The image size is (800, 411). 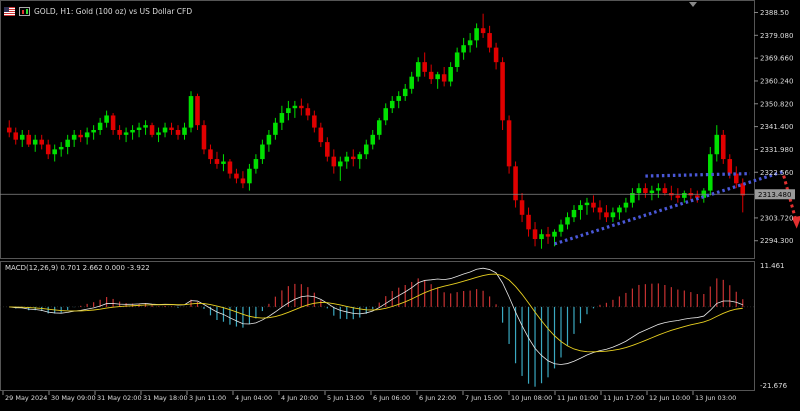 I want to click on time-axis-label: 7 Jun 15:00, so click(x=483, y=398).